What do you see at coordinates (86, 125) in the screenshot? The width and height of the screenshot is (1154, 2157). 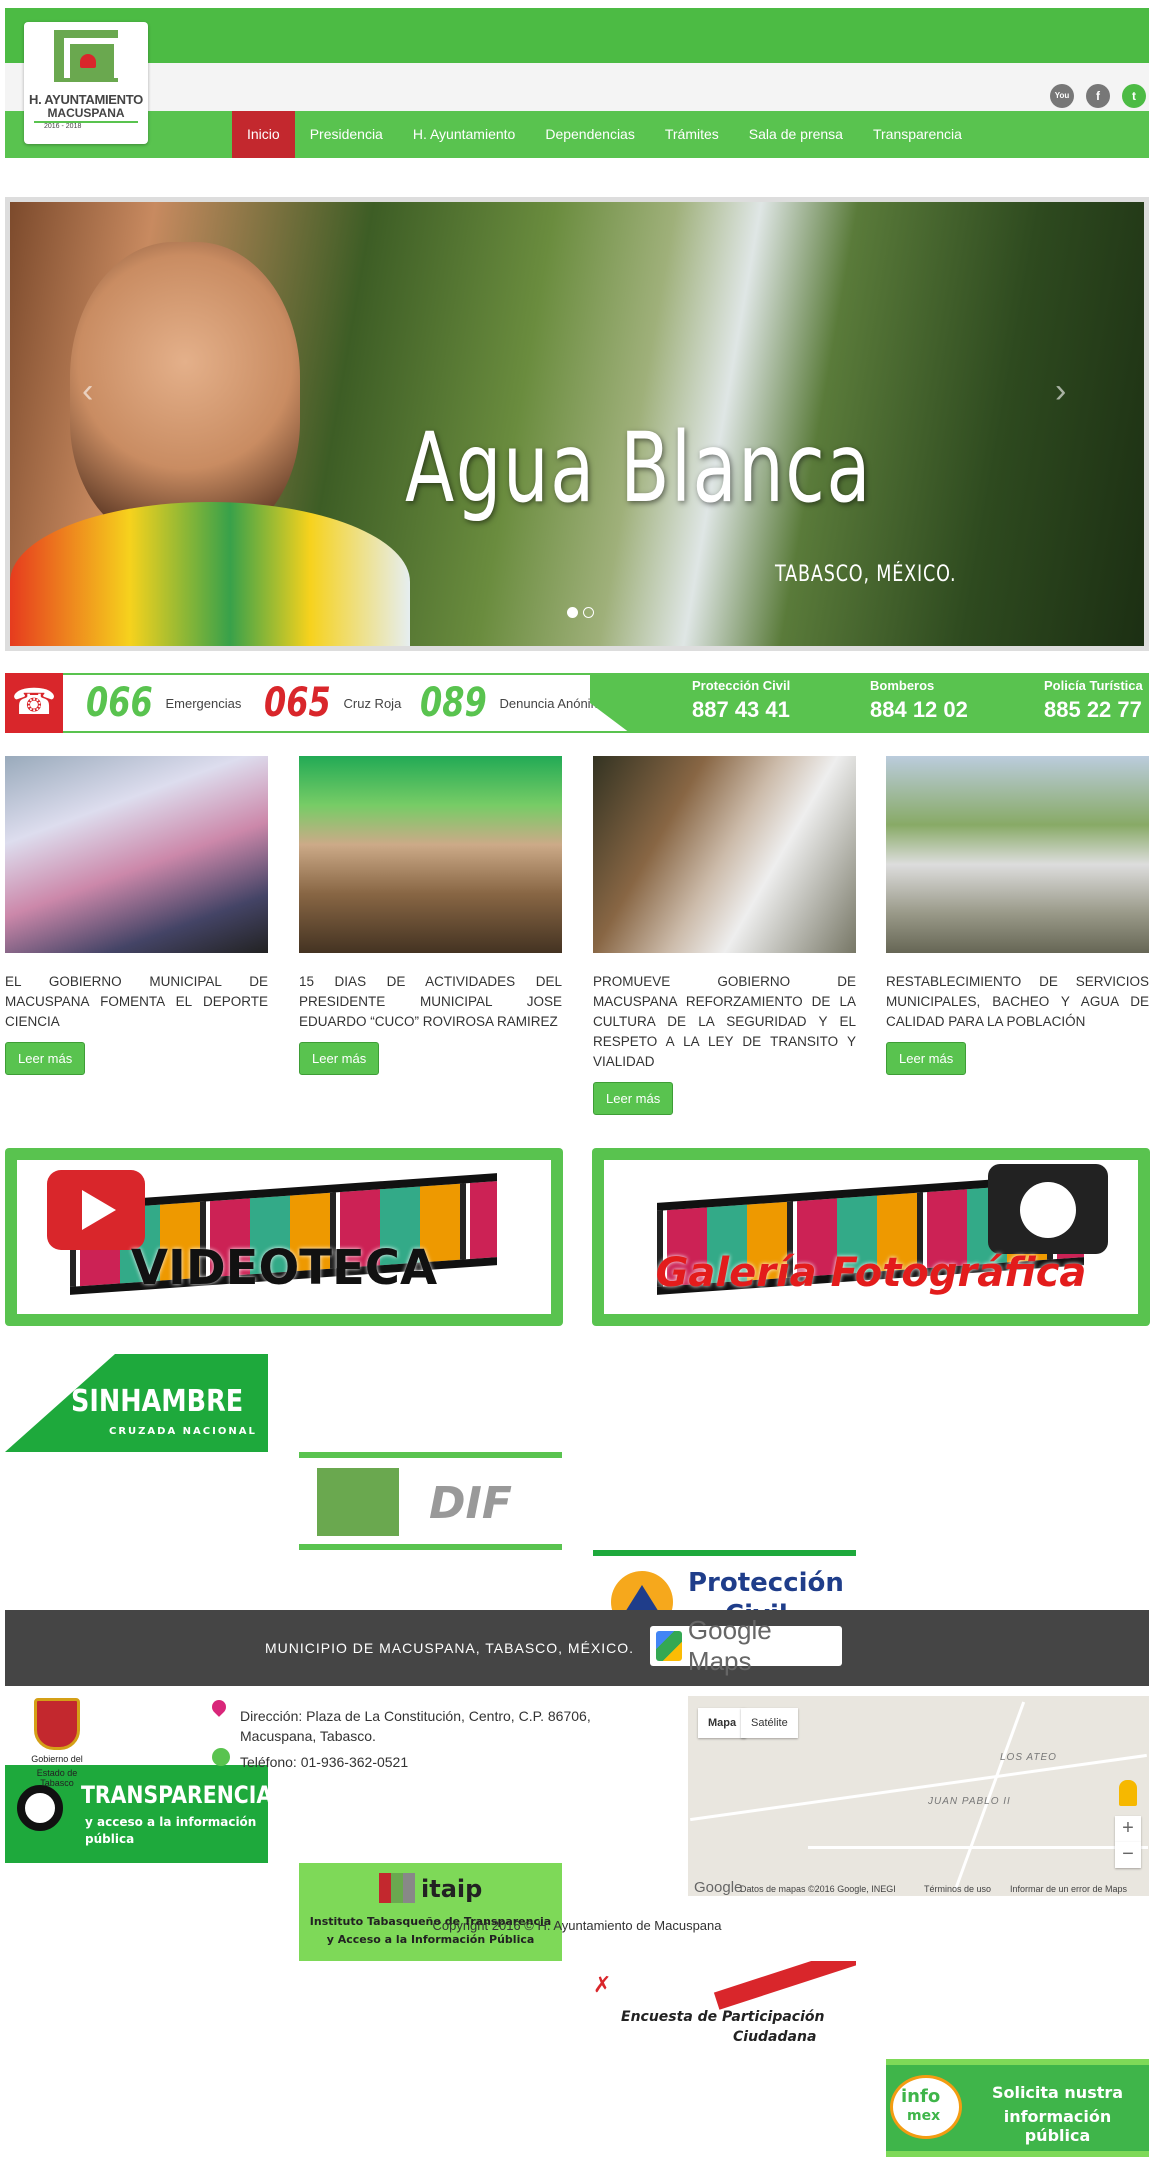 I see `logo-line3: 2016 - 2018` at bounding box center [86, 125].